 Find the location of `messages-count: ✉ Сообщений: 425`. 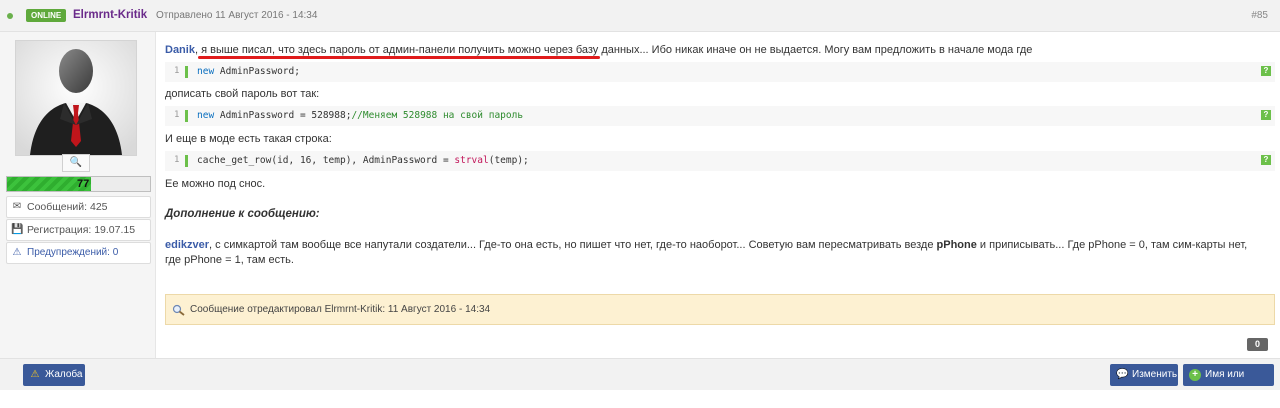

messages-count: ✉ Сообщений: 425 is located at coordinates (78, 207).